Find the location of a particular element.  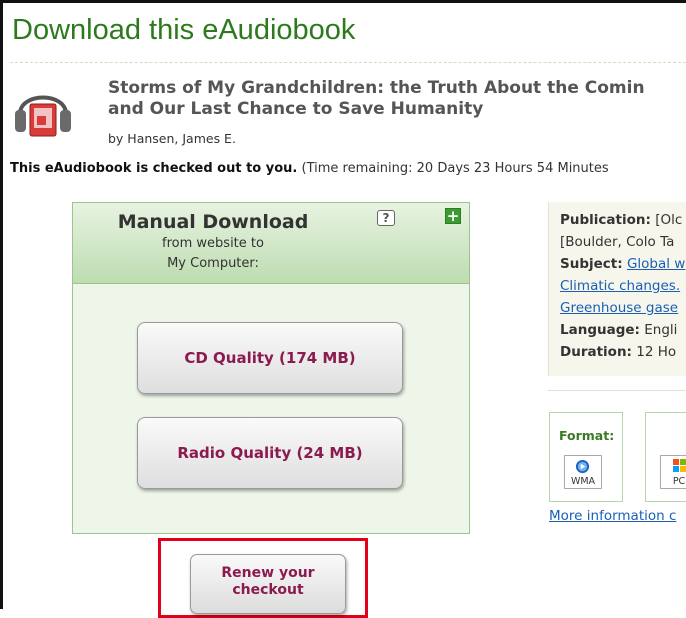

manual-download-subtitle-1: from website to is located at coordinates (213, 243).